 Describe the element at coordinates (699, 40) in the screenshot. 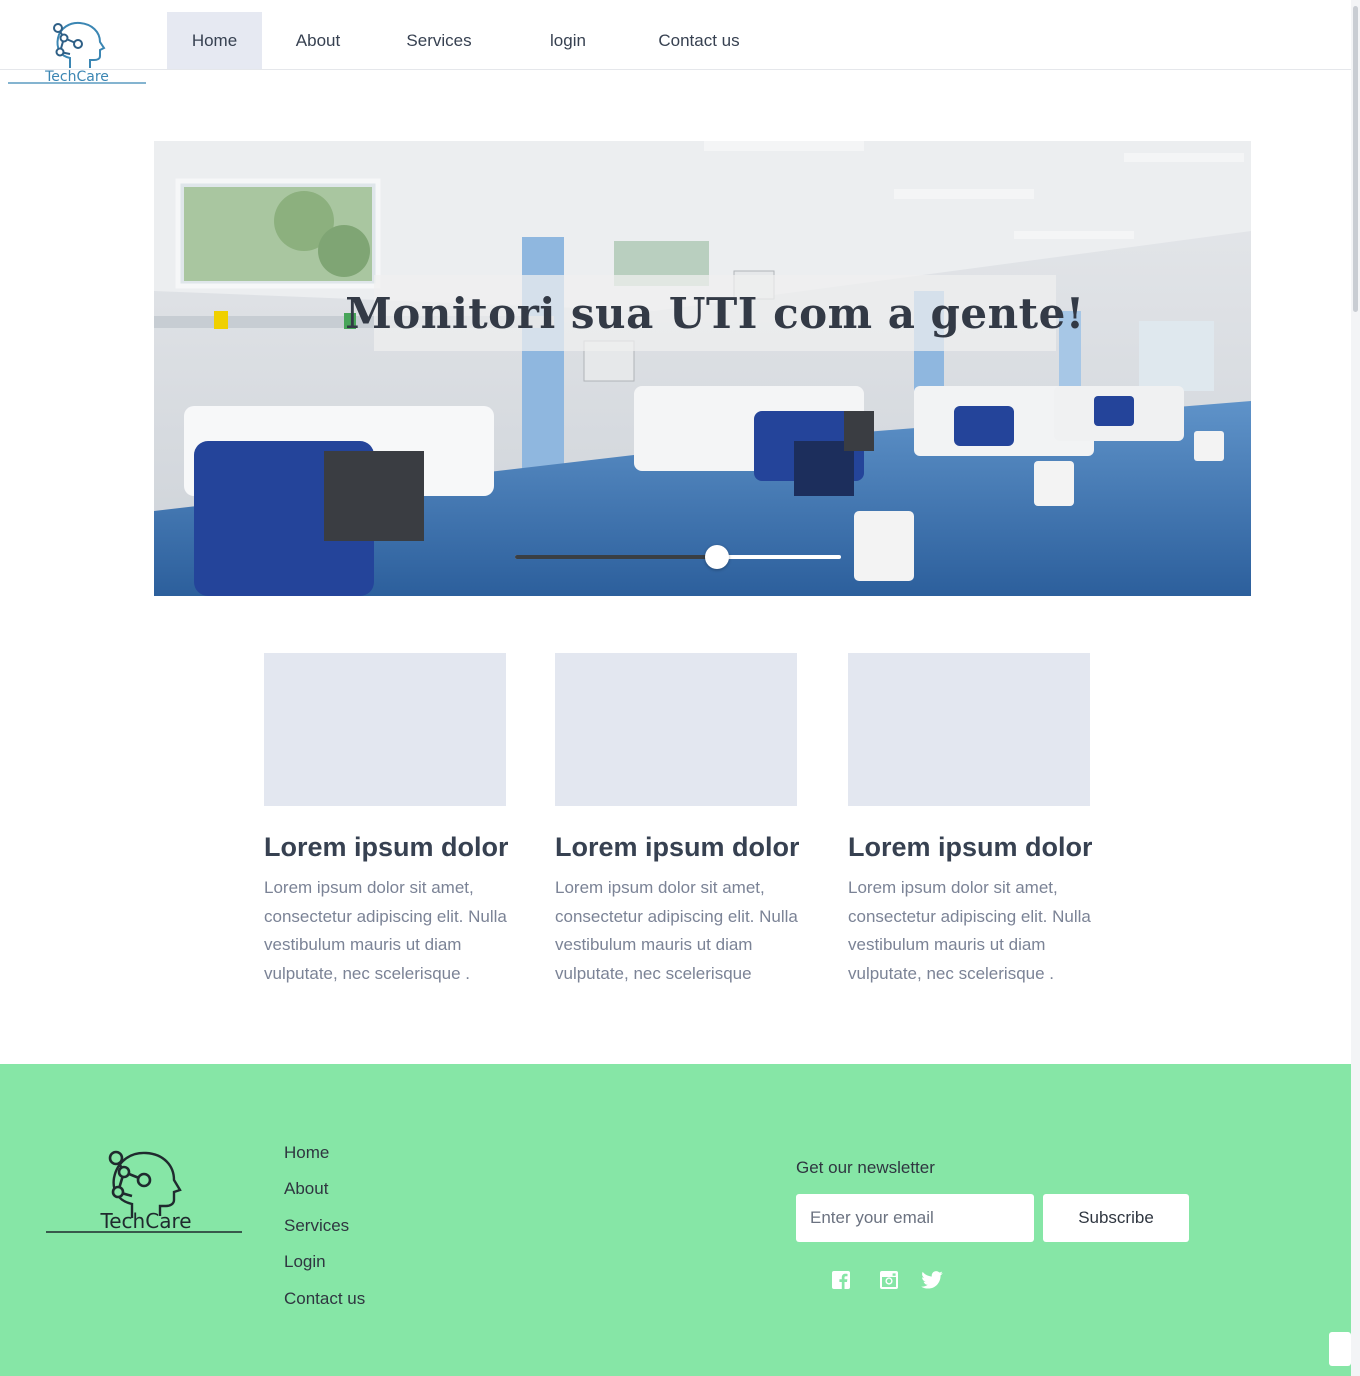

I see `nav-item-contact: Contact us` at that location.